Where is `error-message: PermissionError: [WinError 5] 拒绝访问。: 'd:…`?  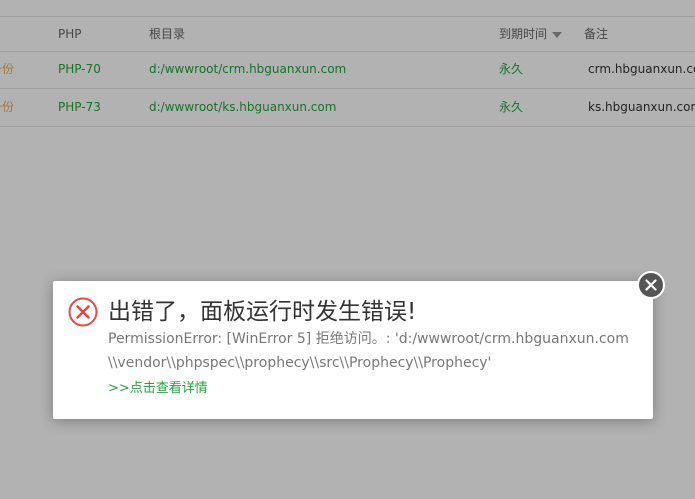 error-message: PermissionError: [WinError 5] 拒绝访问。: 'd:… is located at coordinates (368, 351).